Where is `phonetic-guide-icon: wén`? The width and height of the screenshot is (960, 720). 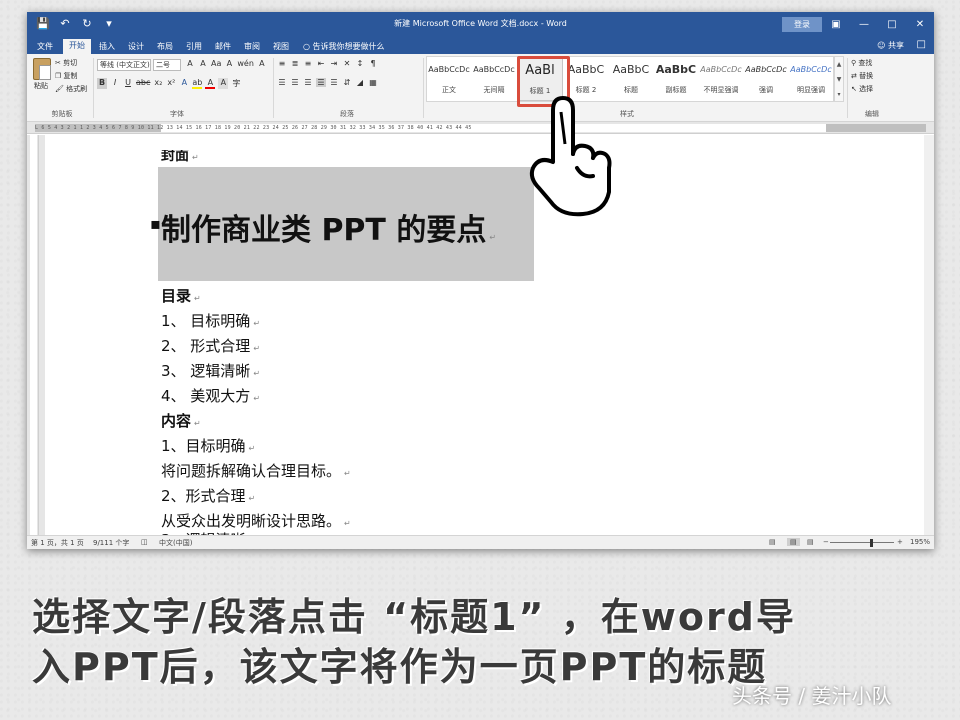 phonetic-guide-icon: wén is located at coordinates (245, 63).